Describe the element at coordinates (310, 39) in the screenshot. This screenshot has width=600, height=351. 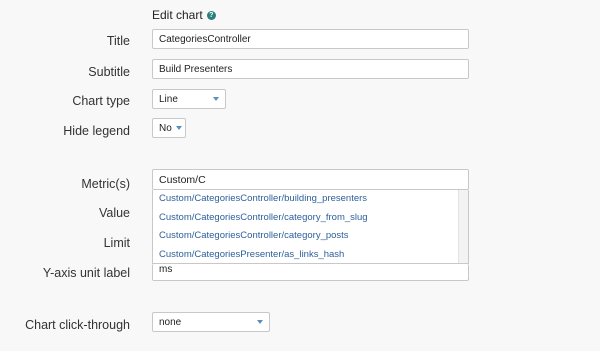
I see `title-input: CategoriesController` at that location.